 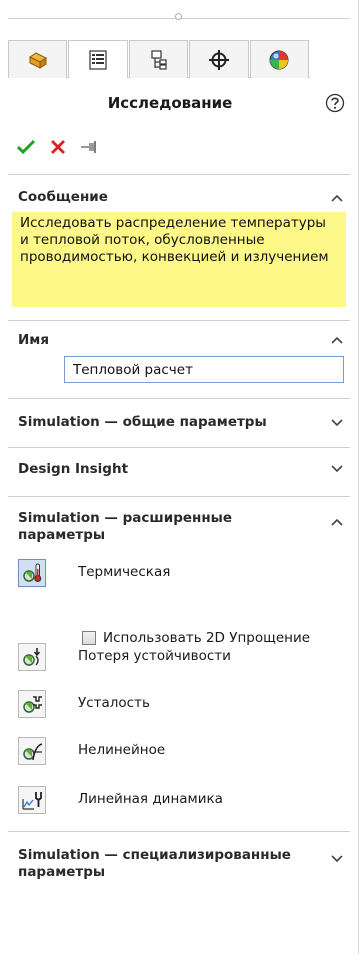 I want to click on manager-tabs, so click(x=159, y=59).